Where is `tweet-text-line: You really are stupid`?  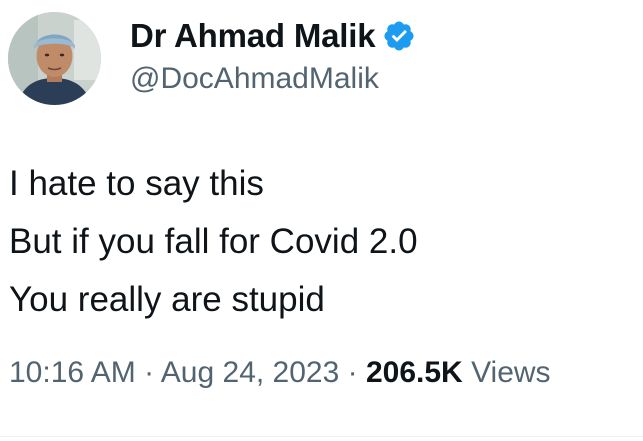
tweet-text-line: You really are stupid is located at coordinates (167, 299).